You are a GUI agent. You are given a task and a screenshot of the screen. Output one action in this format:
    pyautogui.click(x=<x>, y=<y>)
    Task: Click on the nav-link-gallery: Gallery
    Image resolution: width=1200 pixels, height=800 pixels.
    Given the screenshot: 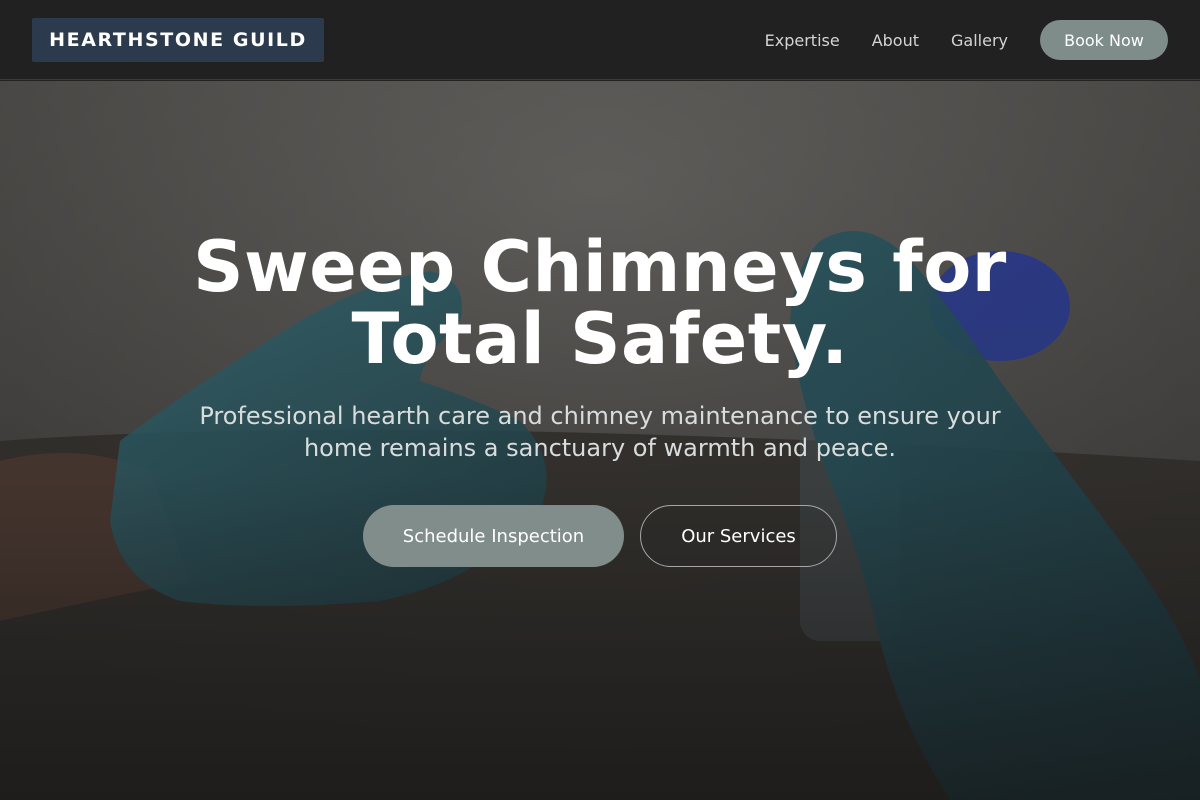 What is the action you would take?
    pyautogui.click(x=979, y=40)
    